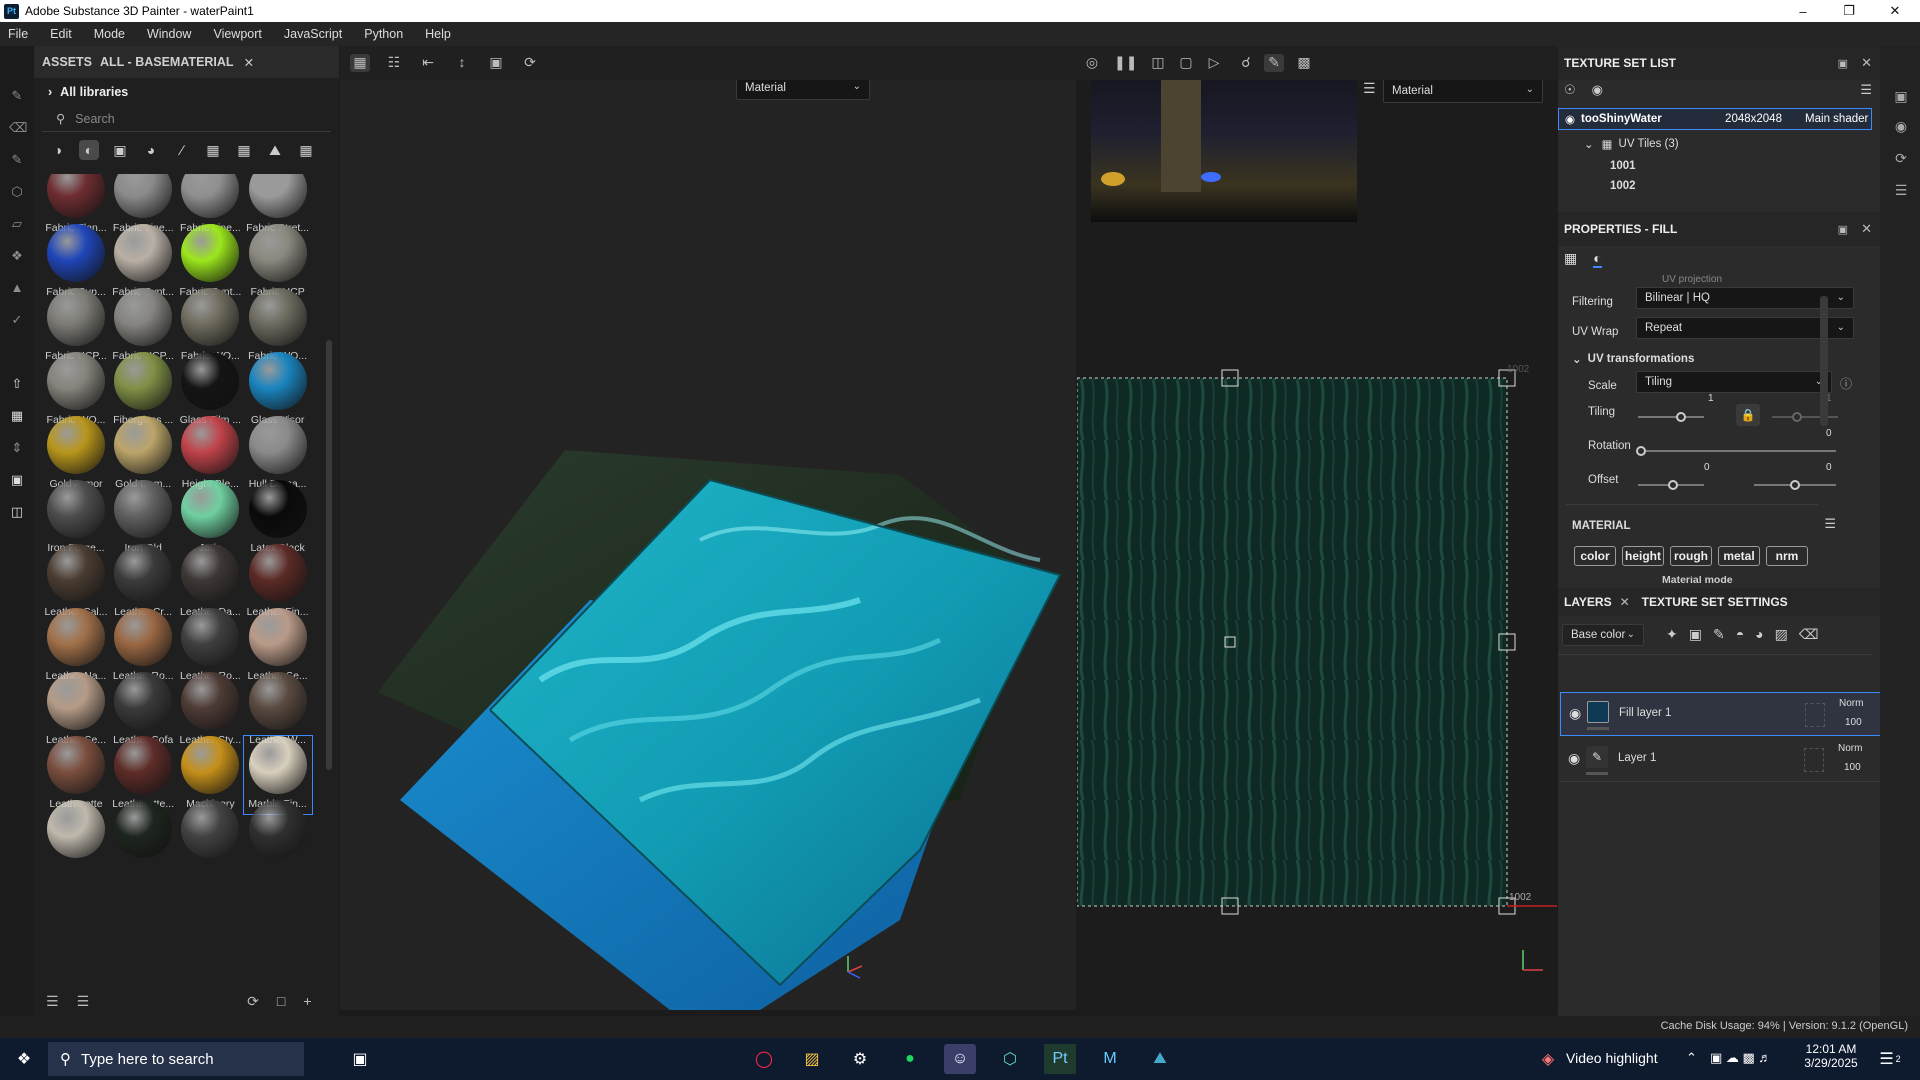  Describe the element at coordinates (17, 288) in the screenshot. I see `clone-stamp-icon: ▲` at that location.